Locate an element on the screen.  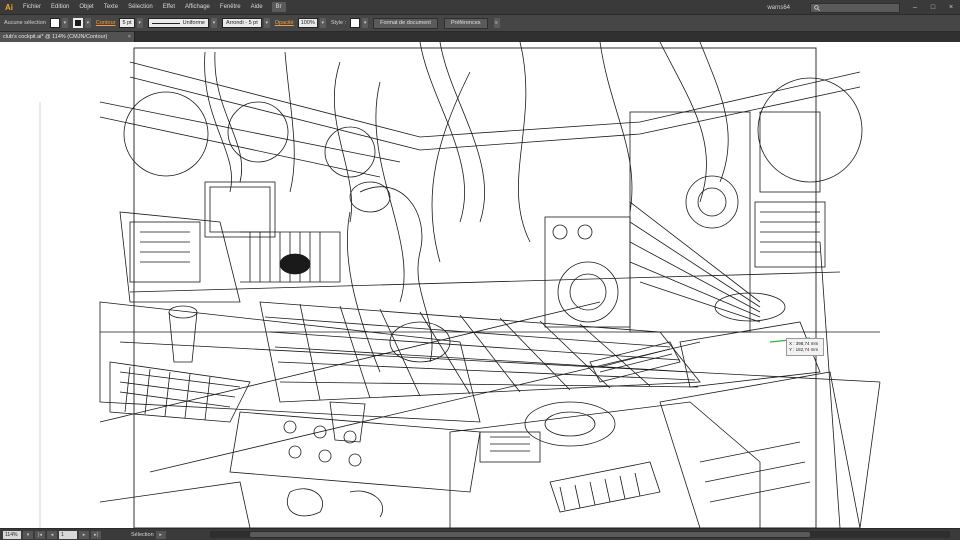
page-field: 1 is located at coordinates (68, 534).